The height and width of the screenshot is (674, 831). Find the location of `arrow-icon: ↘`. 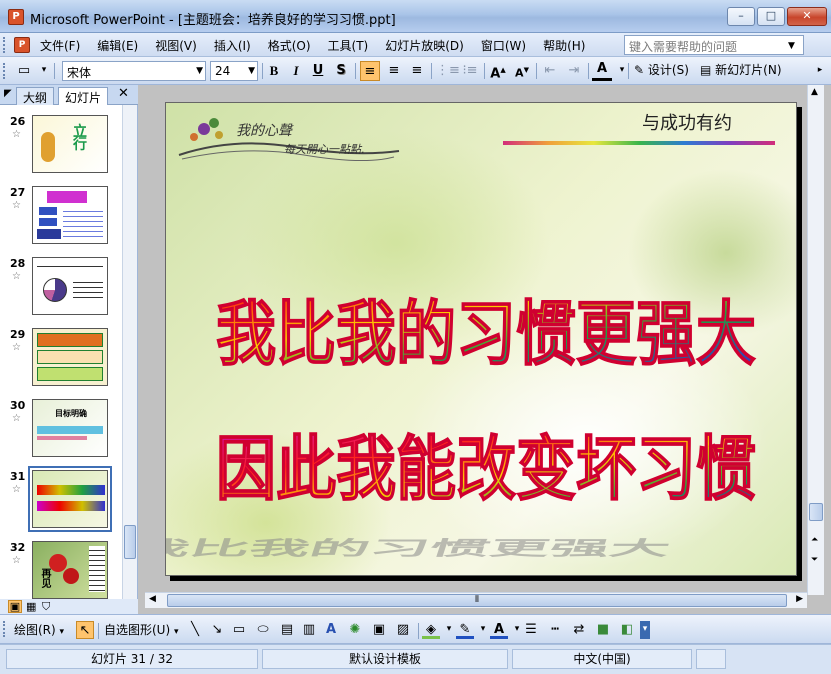

arrow-icon: ↘ is located at coordinates (217, 630).